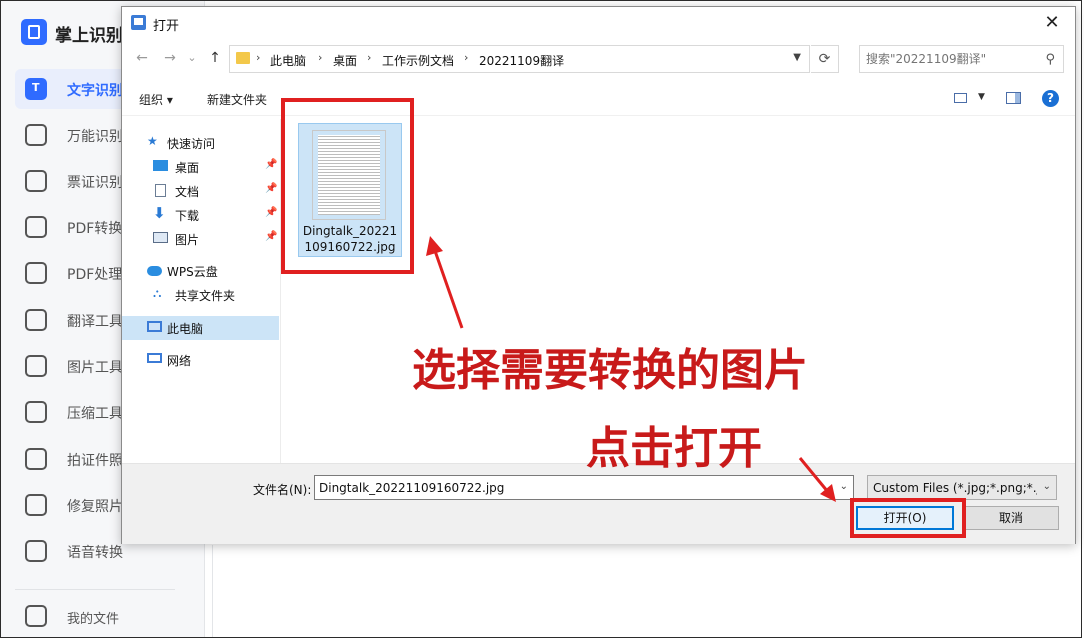 The width and height of the screenshot is (1084, 640). Describe the element at coordinates (36, 273) in the screenshot. I see `pdf-process-icon` at that location.